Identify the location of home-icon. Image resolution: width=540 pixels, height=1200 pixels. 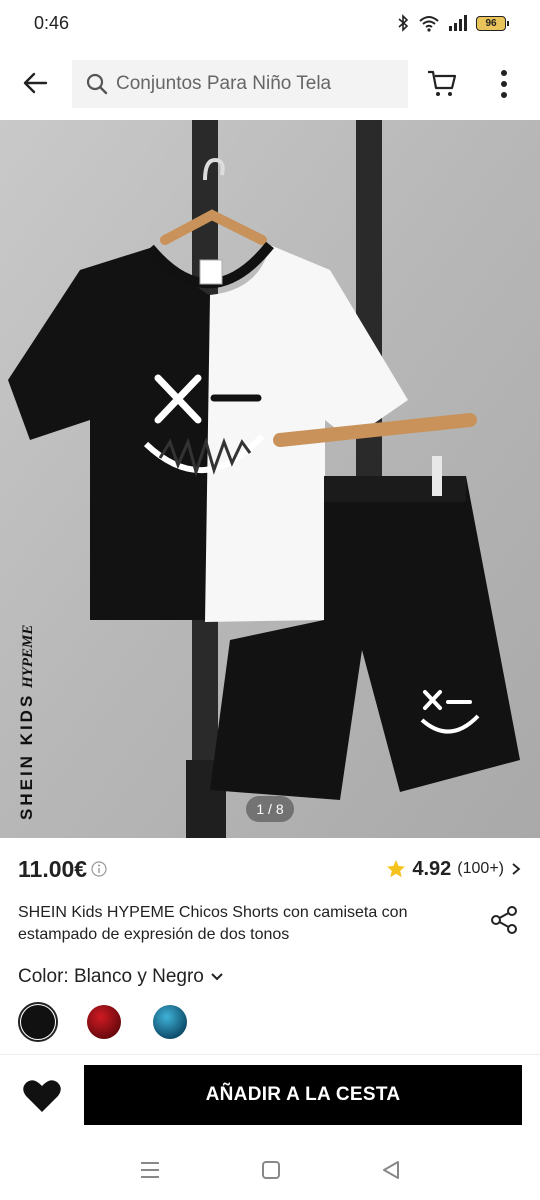
(271, 1170).